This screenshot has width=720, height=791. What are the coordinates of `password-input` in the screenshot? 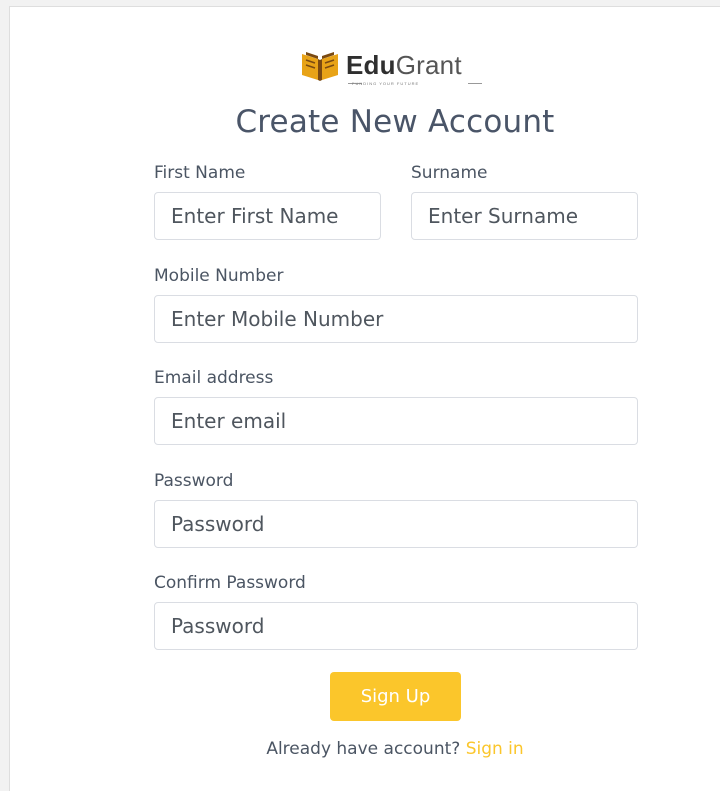 It's located at (396, 524).